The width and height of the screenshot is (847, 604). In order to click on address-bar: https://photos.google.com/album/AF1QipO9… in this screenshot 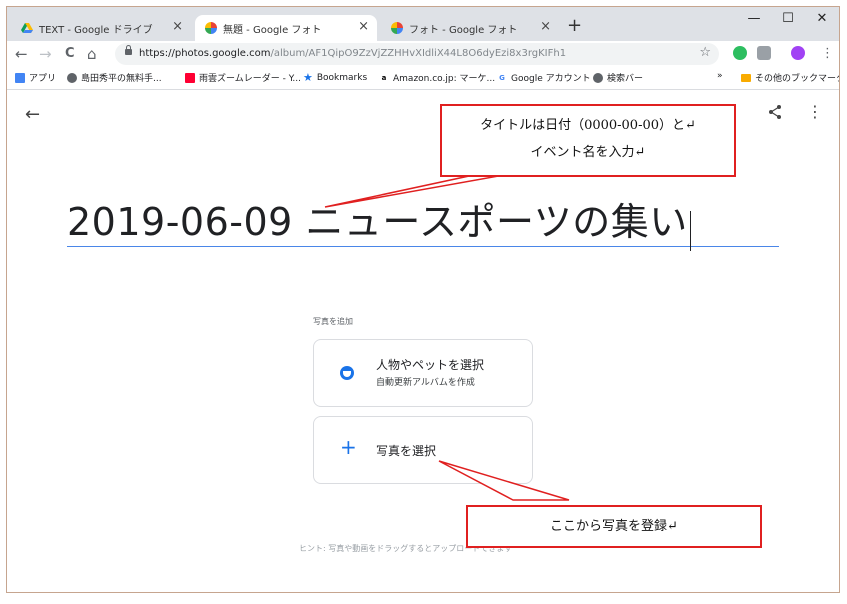, I will do `click(417, 54)`.